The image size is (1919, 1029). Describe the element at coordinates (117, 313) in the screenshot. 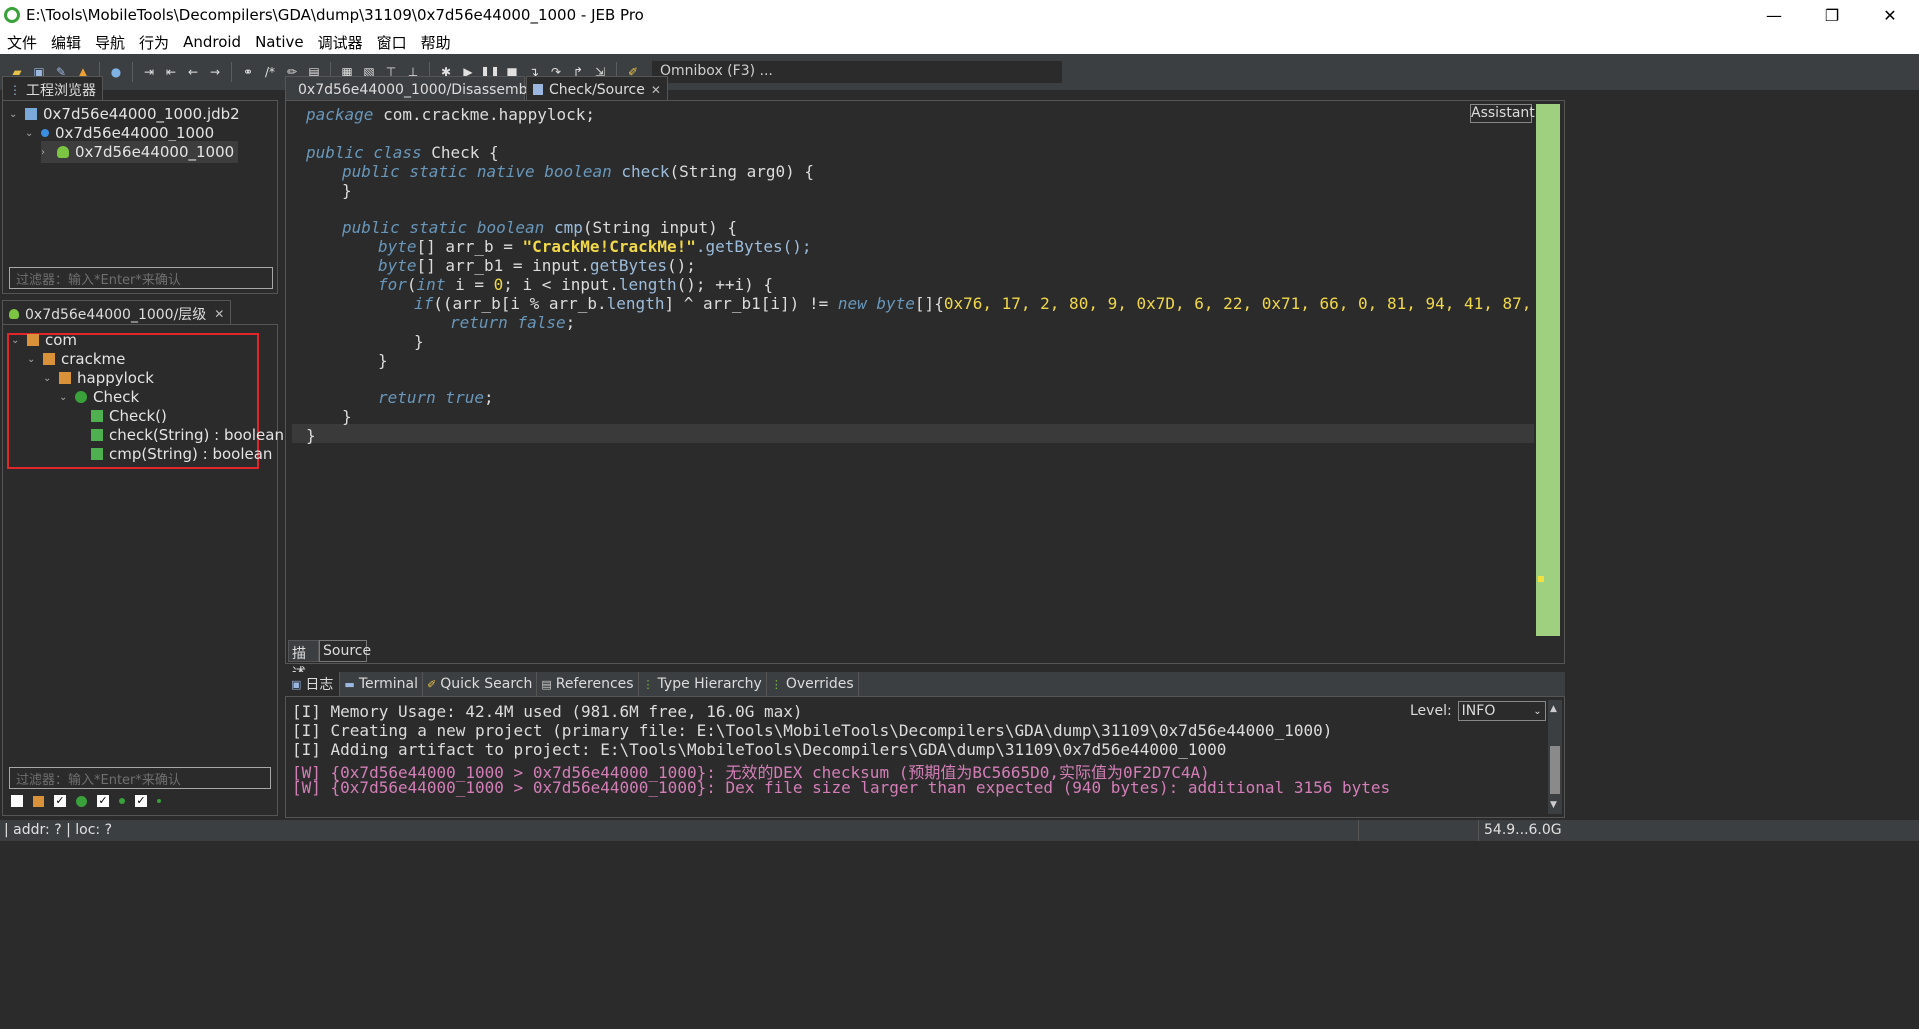

I see `tab-hierarchy: 0x7d56e44000_1000/层级 ✕` at that location.